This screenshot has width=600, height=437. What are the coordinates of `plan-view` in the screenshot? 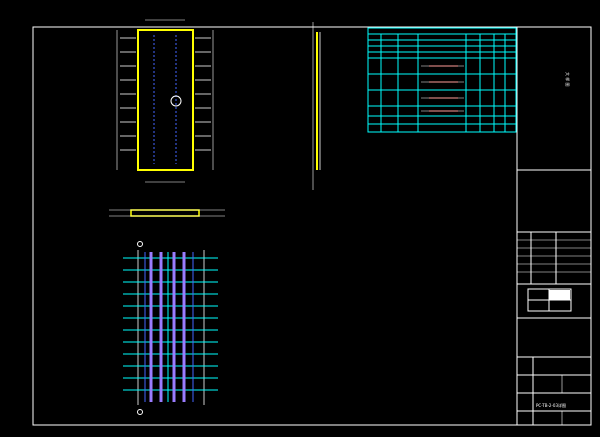 It's located at (165, 101).